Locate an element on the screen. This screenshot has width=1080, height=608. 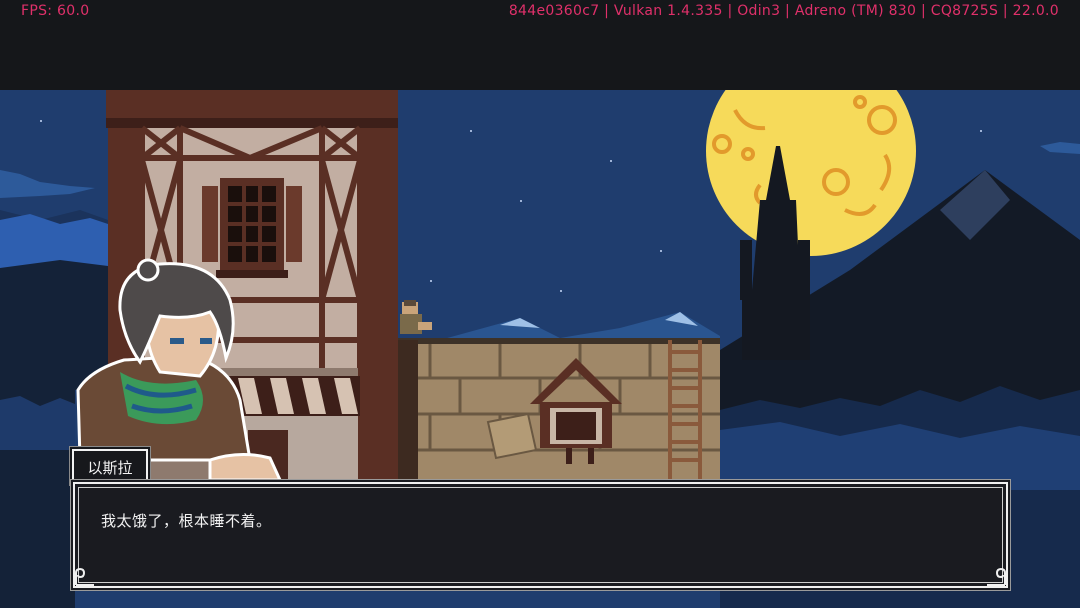
fps-counter: FPS: 60.0 is located at coordinates (55, 11).